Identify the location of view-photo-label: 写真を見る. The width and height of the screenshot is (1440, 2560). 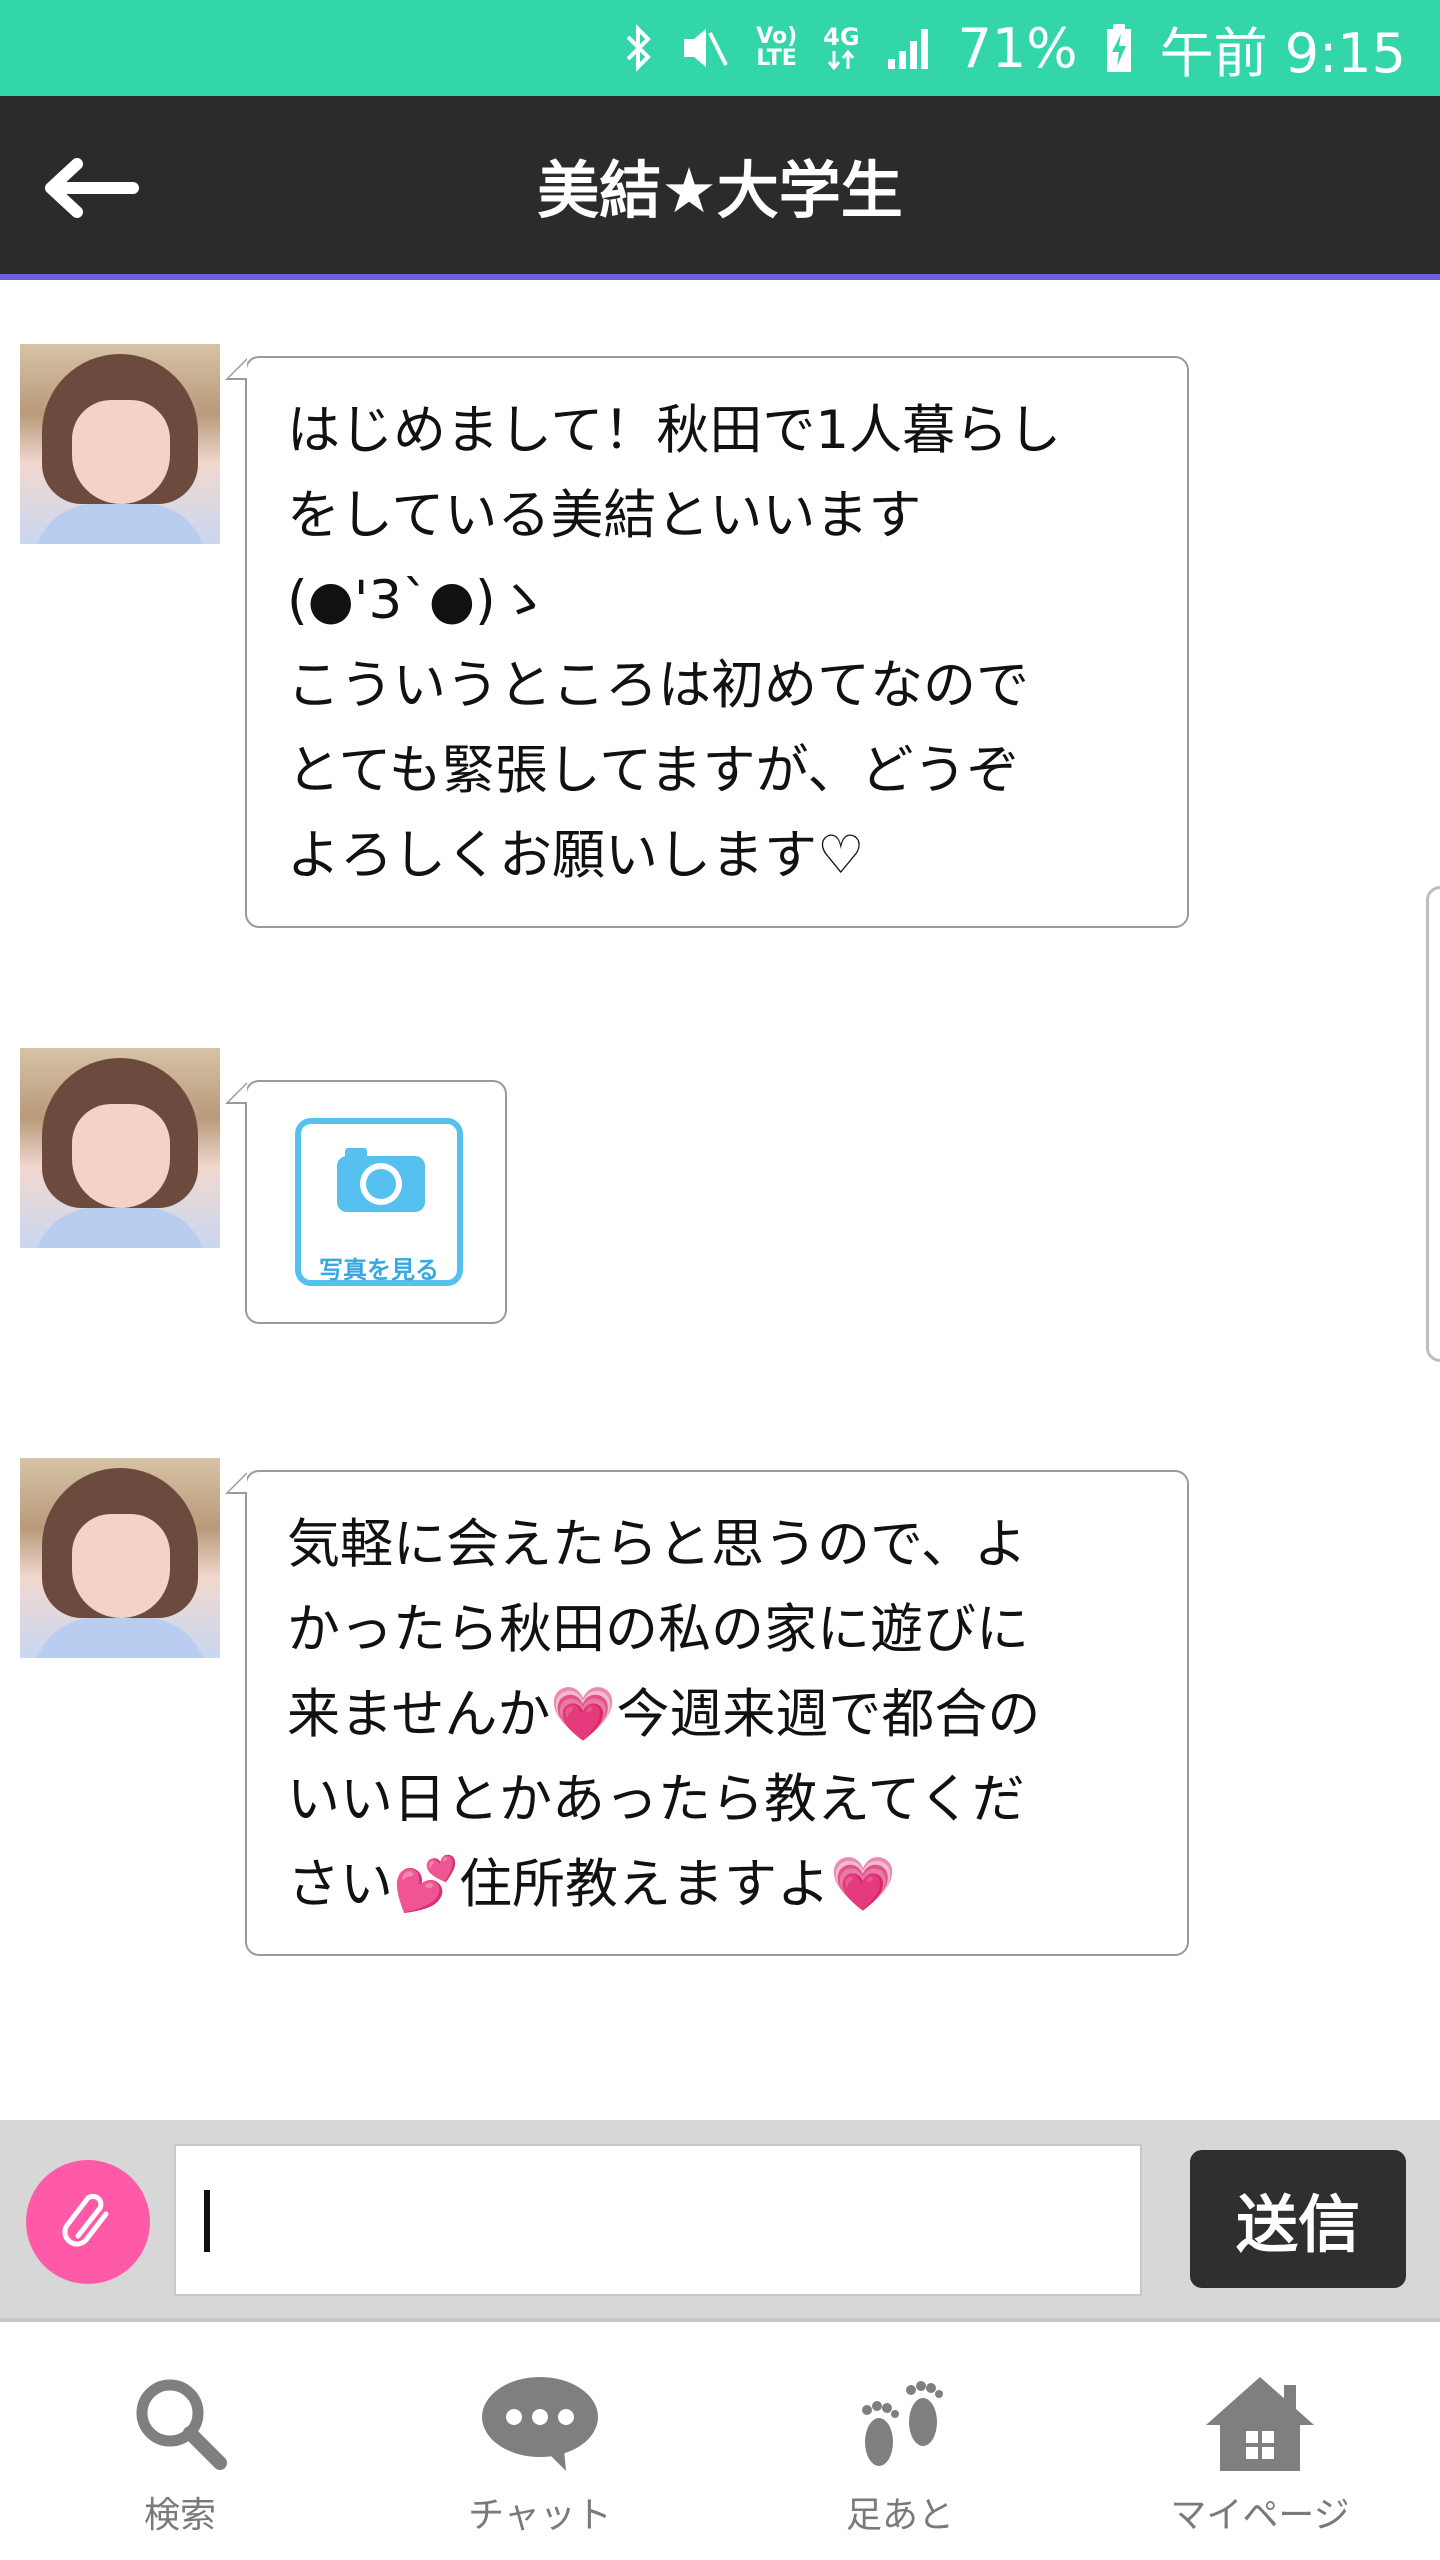
(379, 1270).